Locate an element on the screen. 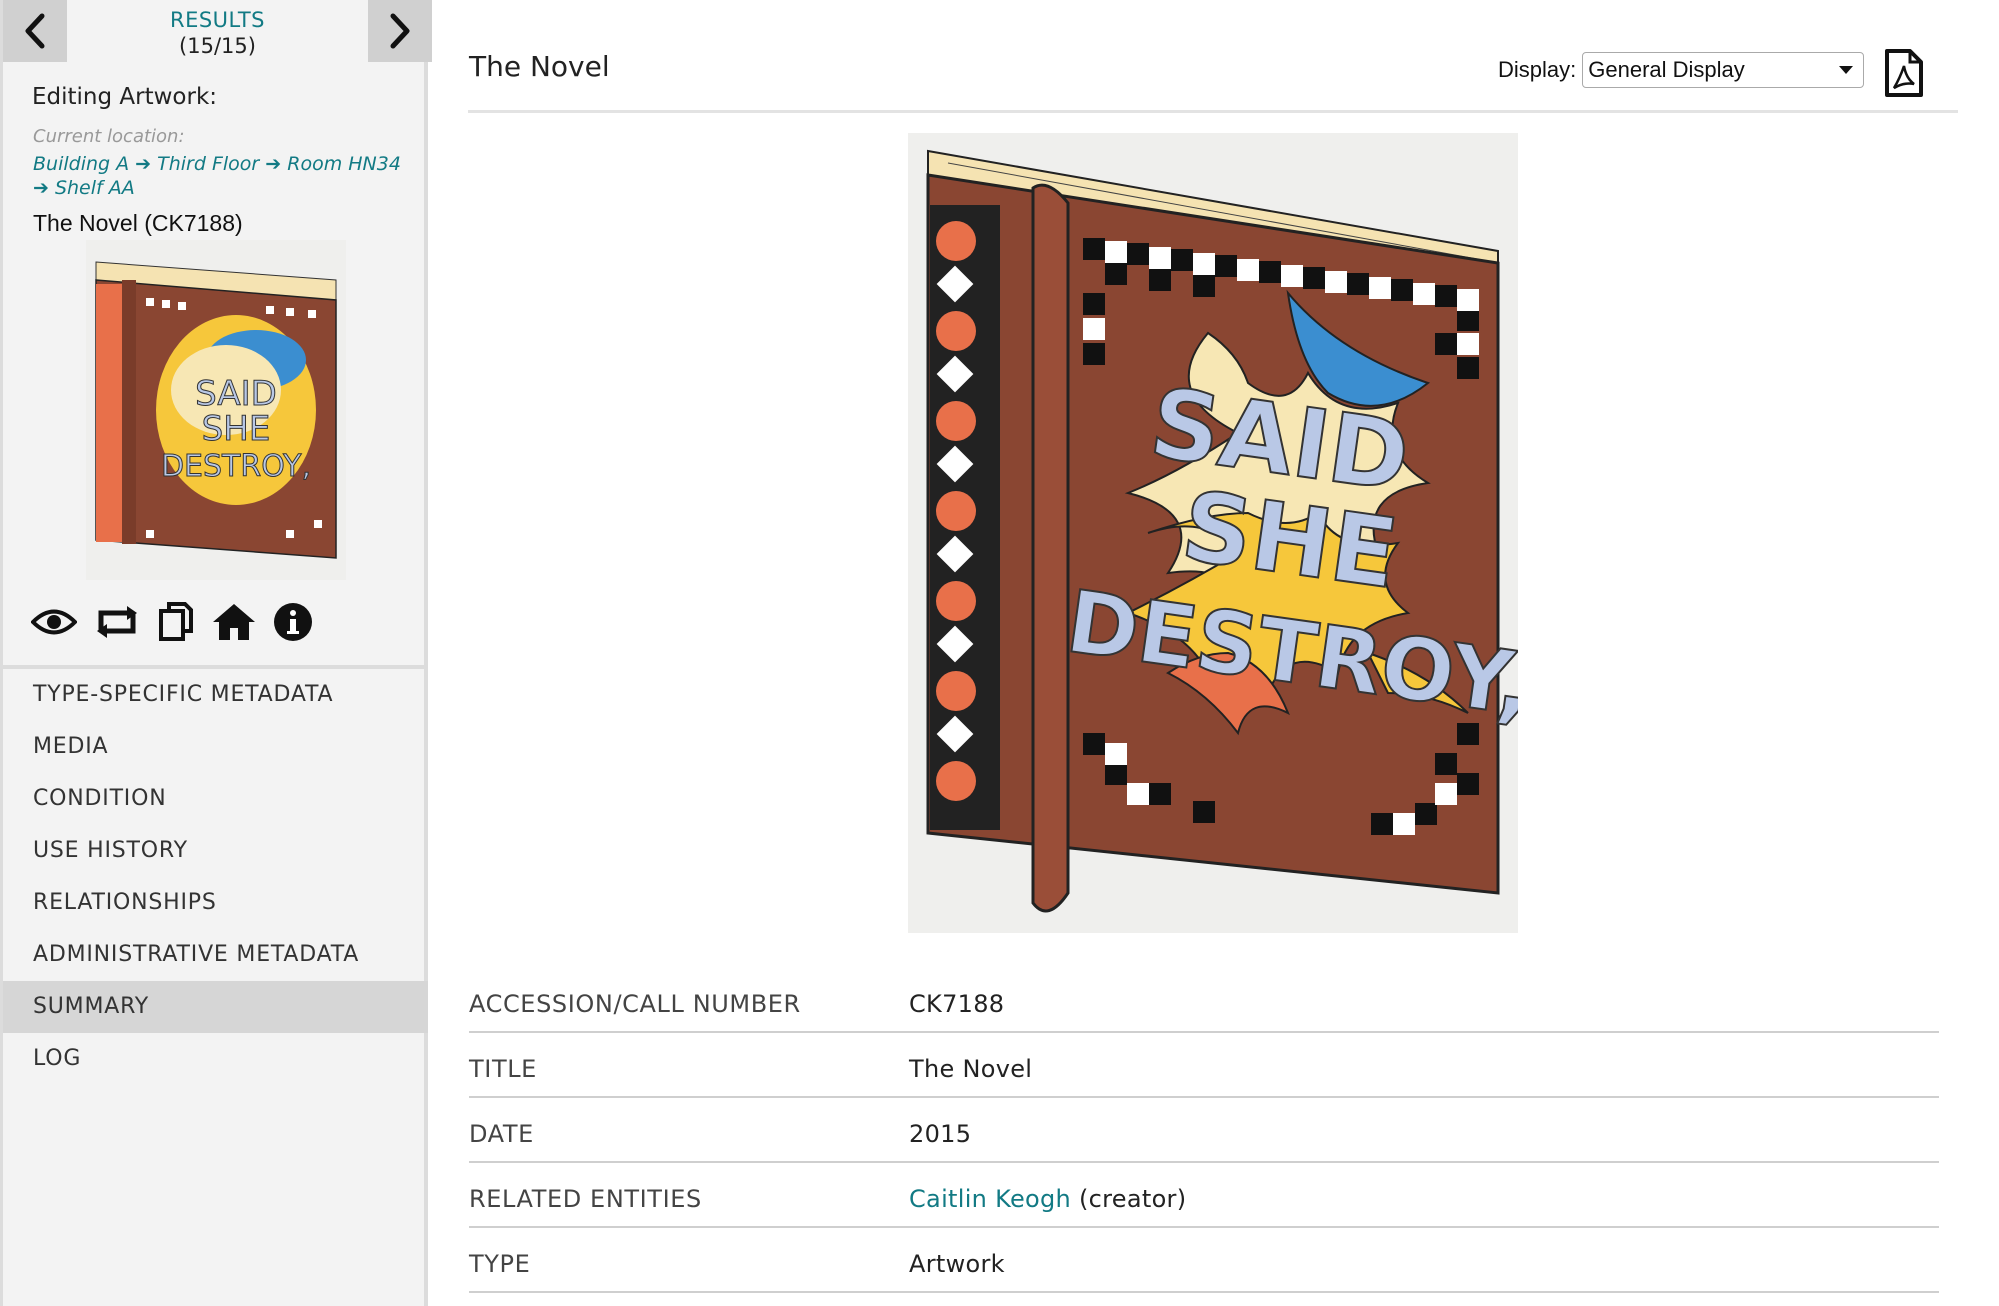 Image resolution: width=1999 pixels, height=1306 pixels. accession-label: ACCESSION/CALL NUMBER is located at coordinates (635, 1003).